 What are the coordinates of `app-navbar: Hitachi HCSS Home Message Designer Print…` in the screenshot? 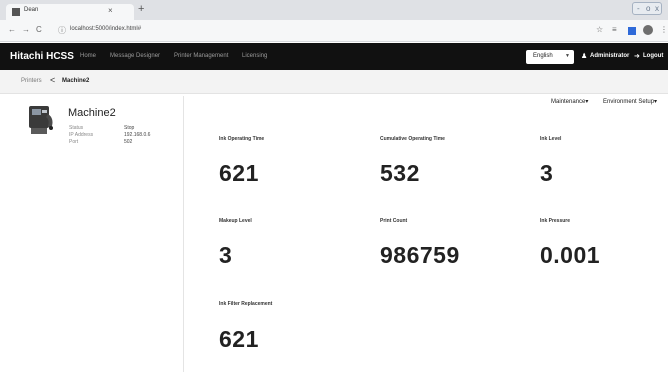 It's located at (334, 56).